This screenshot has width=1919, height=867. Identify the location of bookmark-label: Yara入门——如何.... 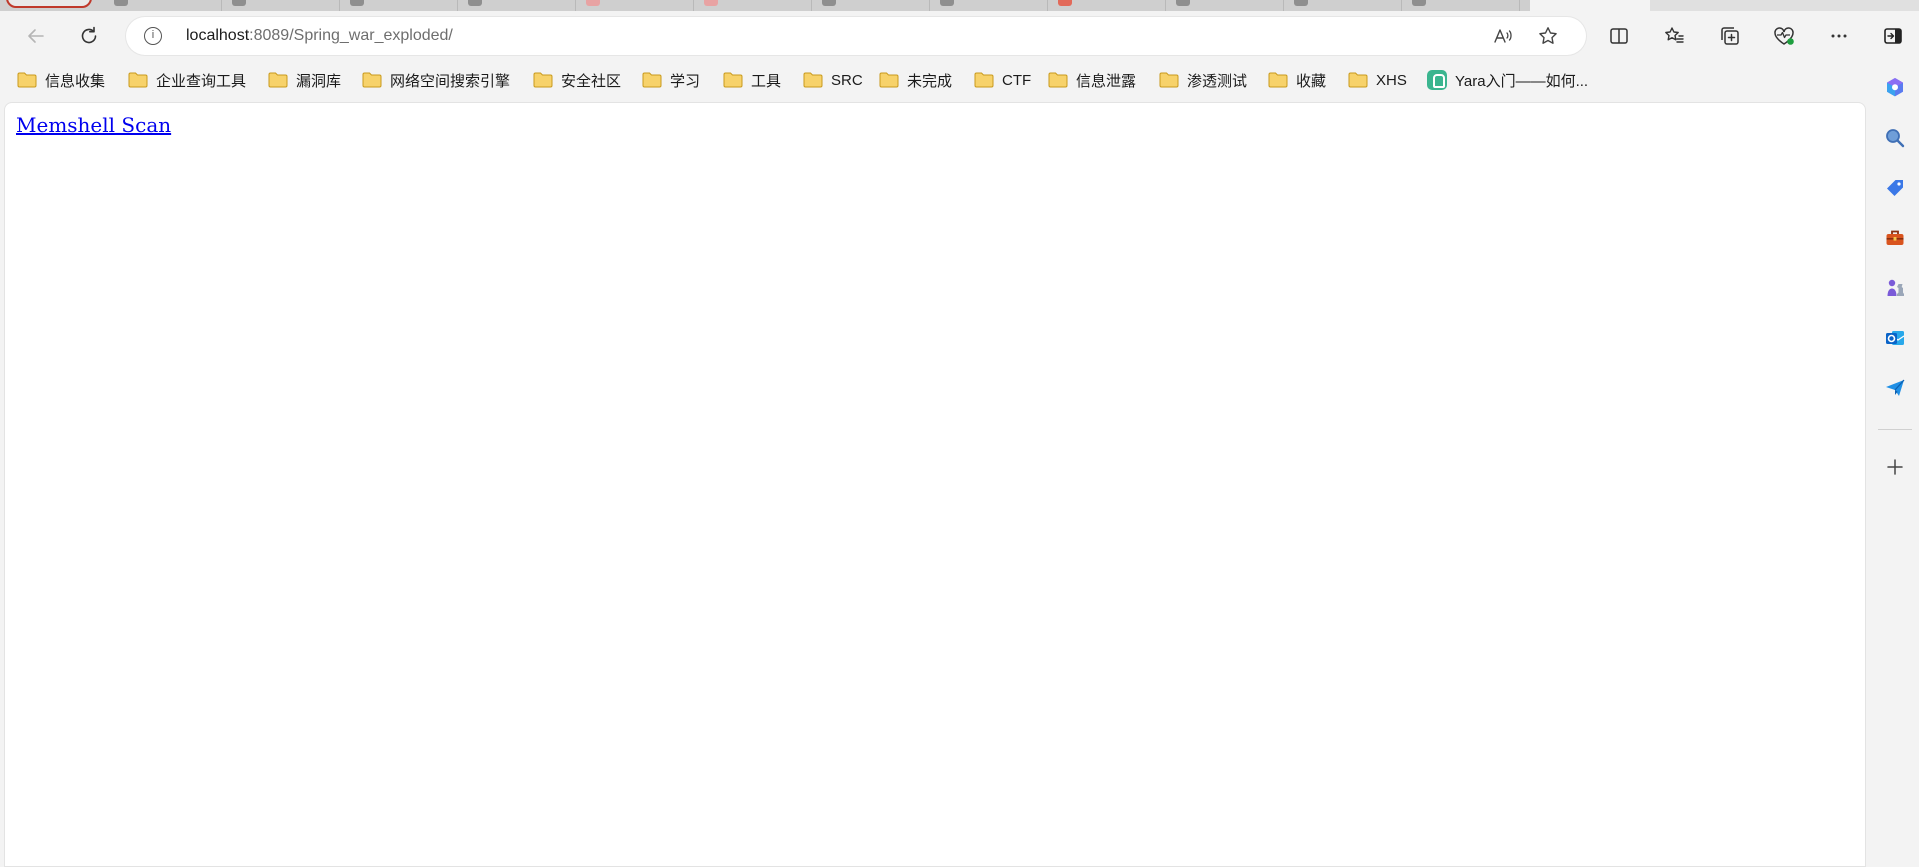
(1522, 81).